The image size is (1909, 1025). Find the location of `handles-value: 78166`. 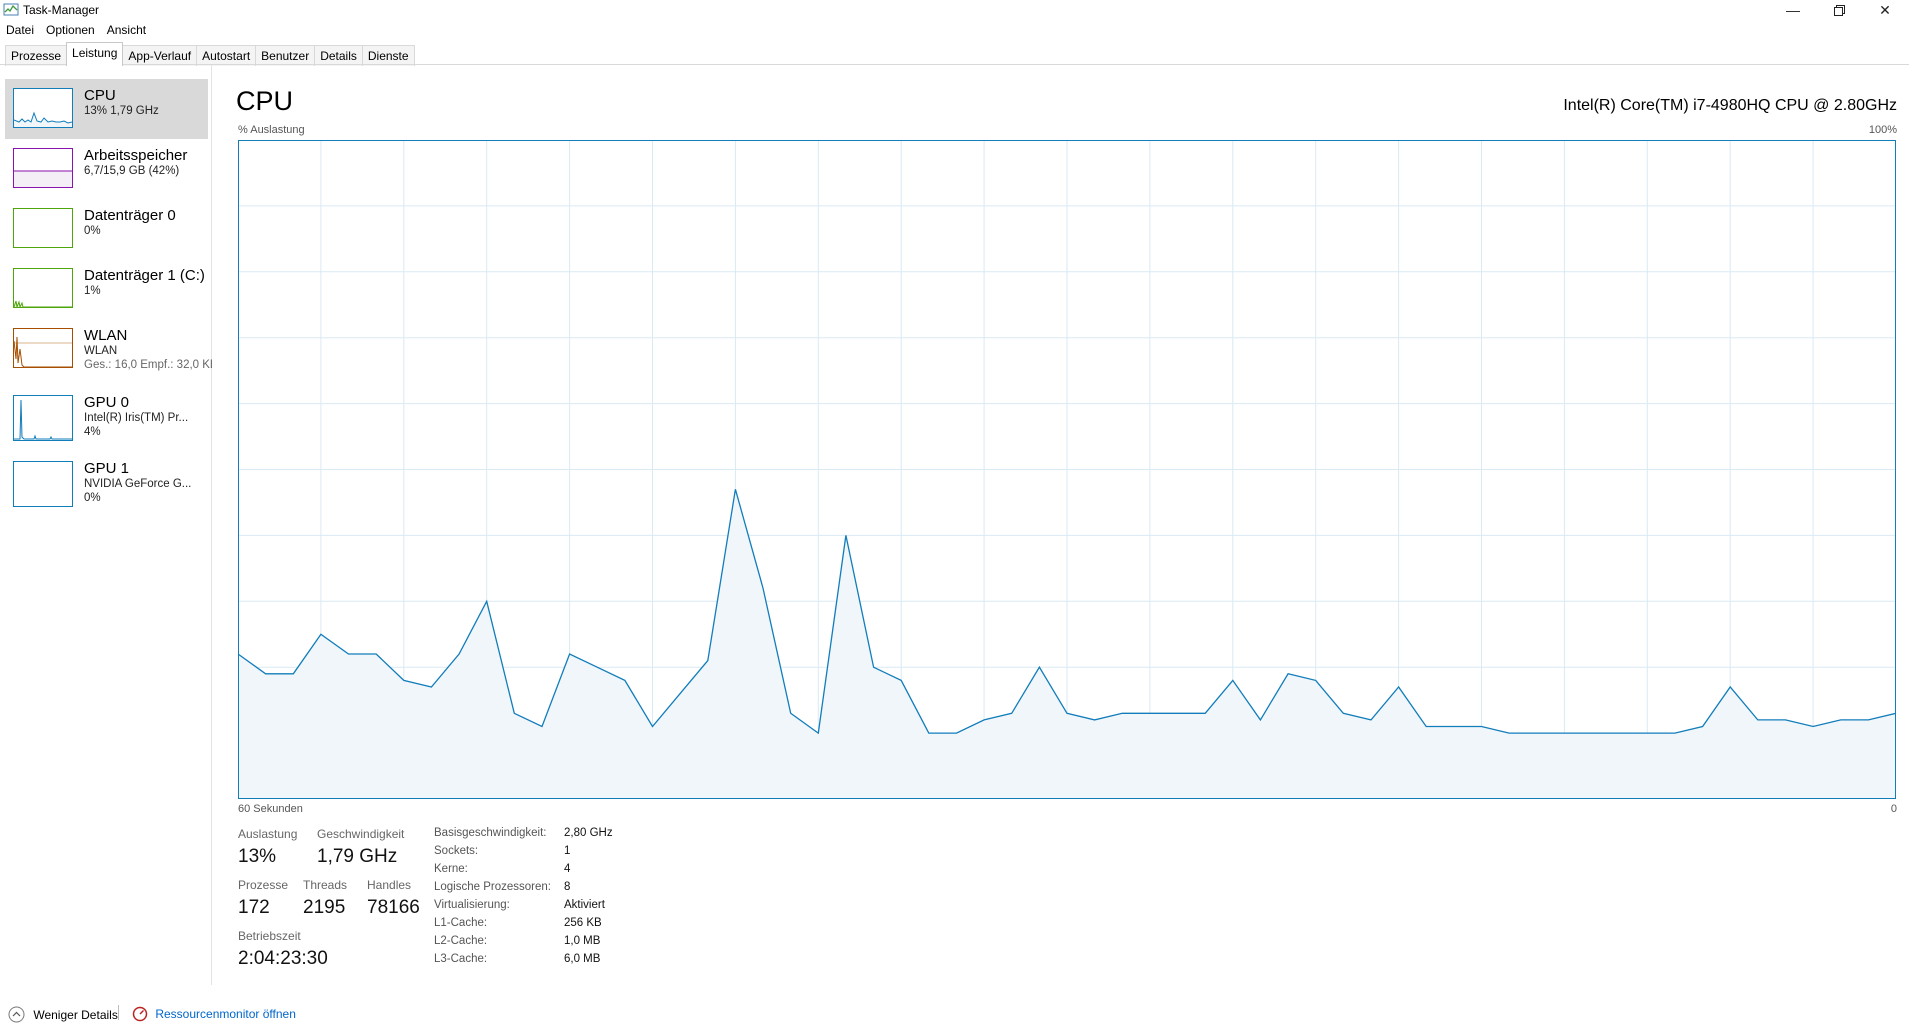

handles-value: 78166 is located at coordinates (393, 907).